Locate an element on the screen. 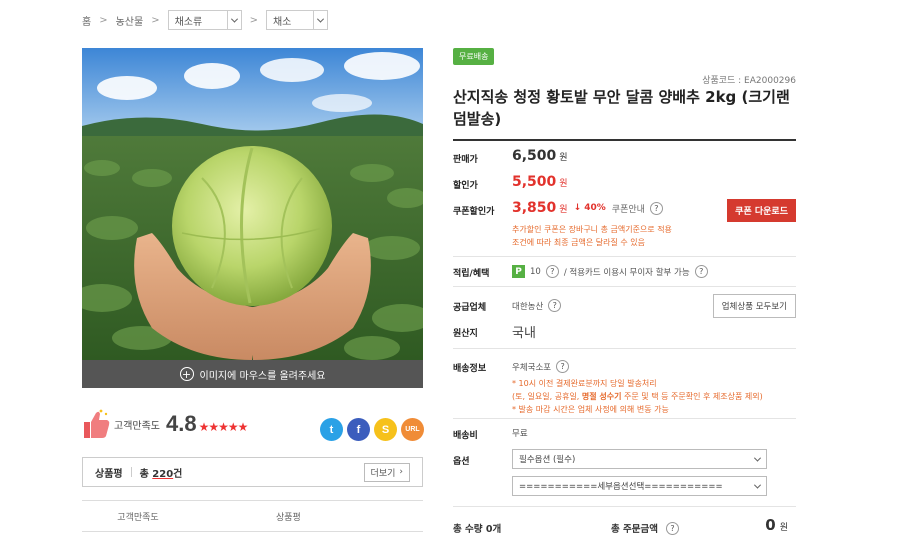 The width and height of the screenshot is (900, 542). satisfaction-score: 4.8 is located at coordinates (181, 423).